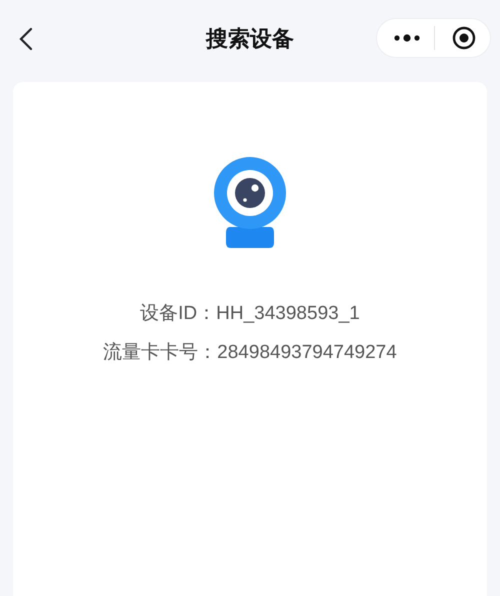 The height and width of the screenshot is (596, 500). What do you see at coordinates (250, 352) in the screenshot?
I see `sim-card-number-text: 流量卡卡号：28498493794749274` at bounding box center [250, 352].